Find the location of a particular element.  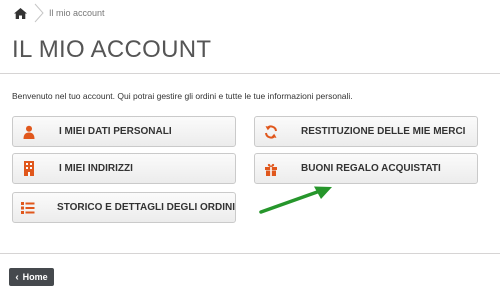

gift-icon is located at coordinates (271, 168).